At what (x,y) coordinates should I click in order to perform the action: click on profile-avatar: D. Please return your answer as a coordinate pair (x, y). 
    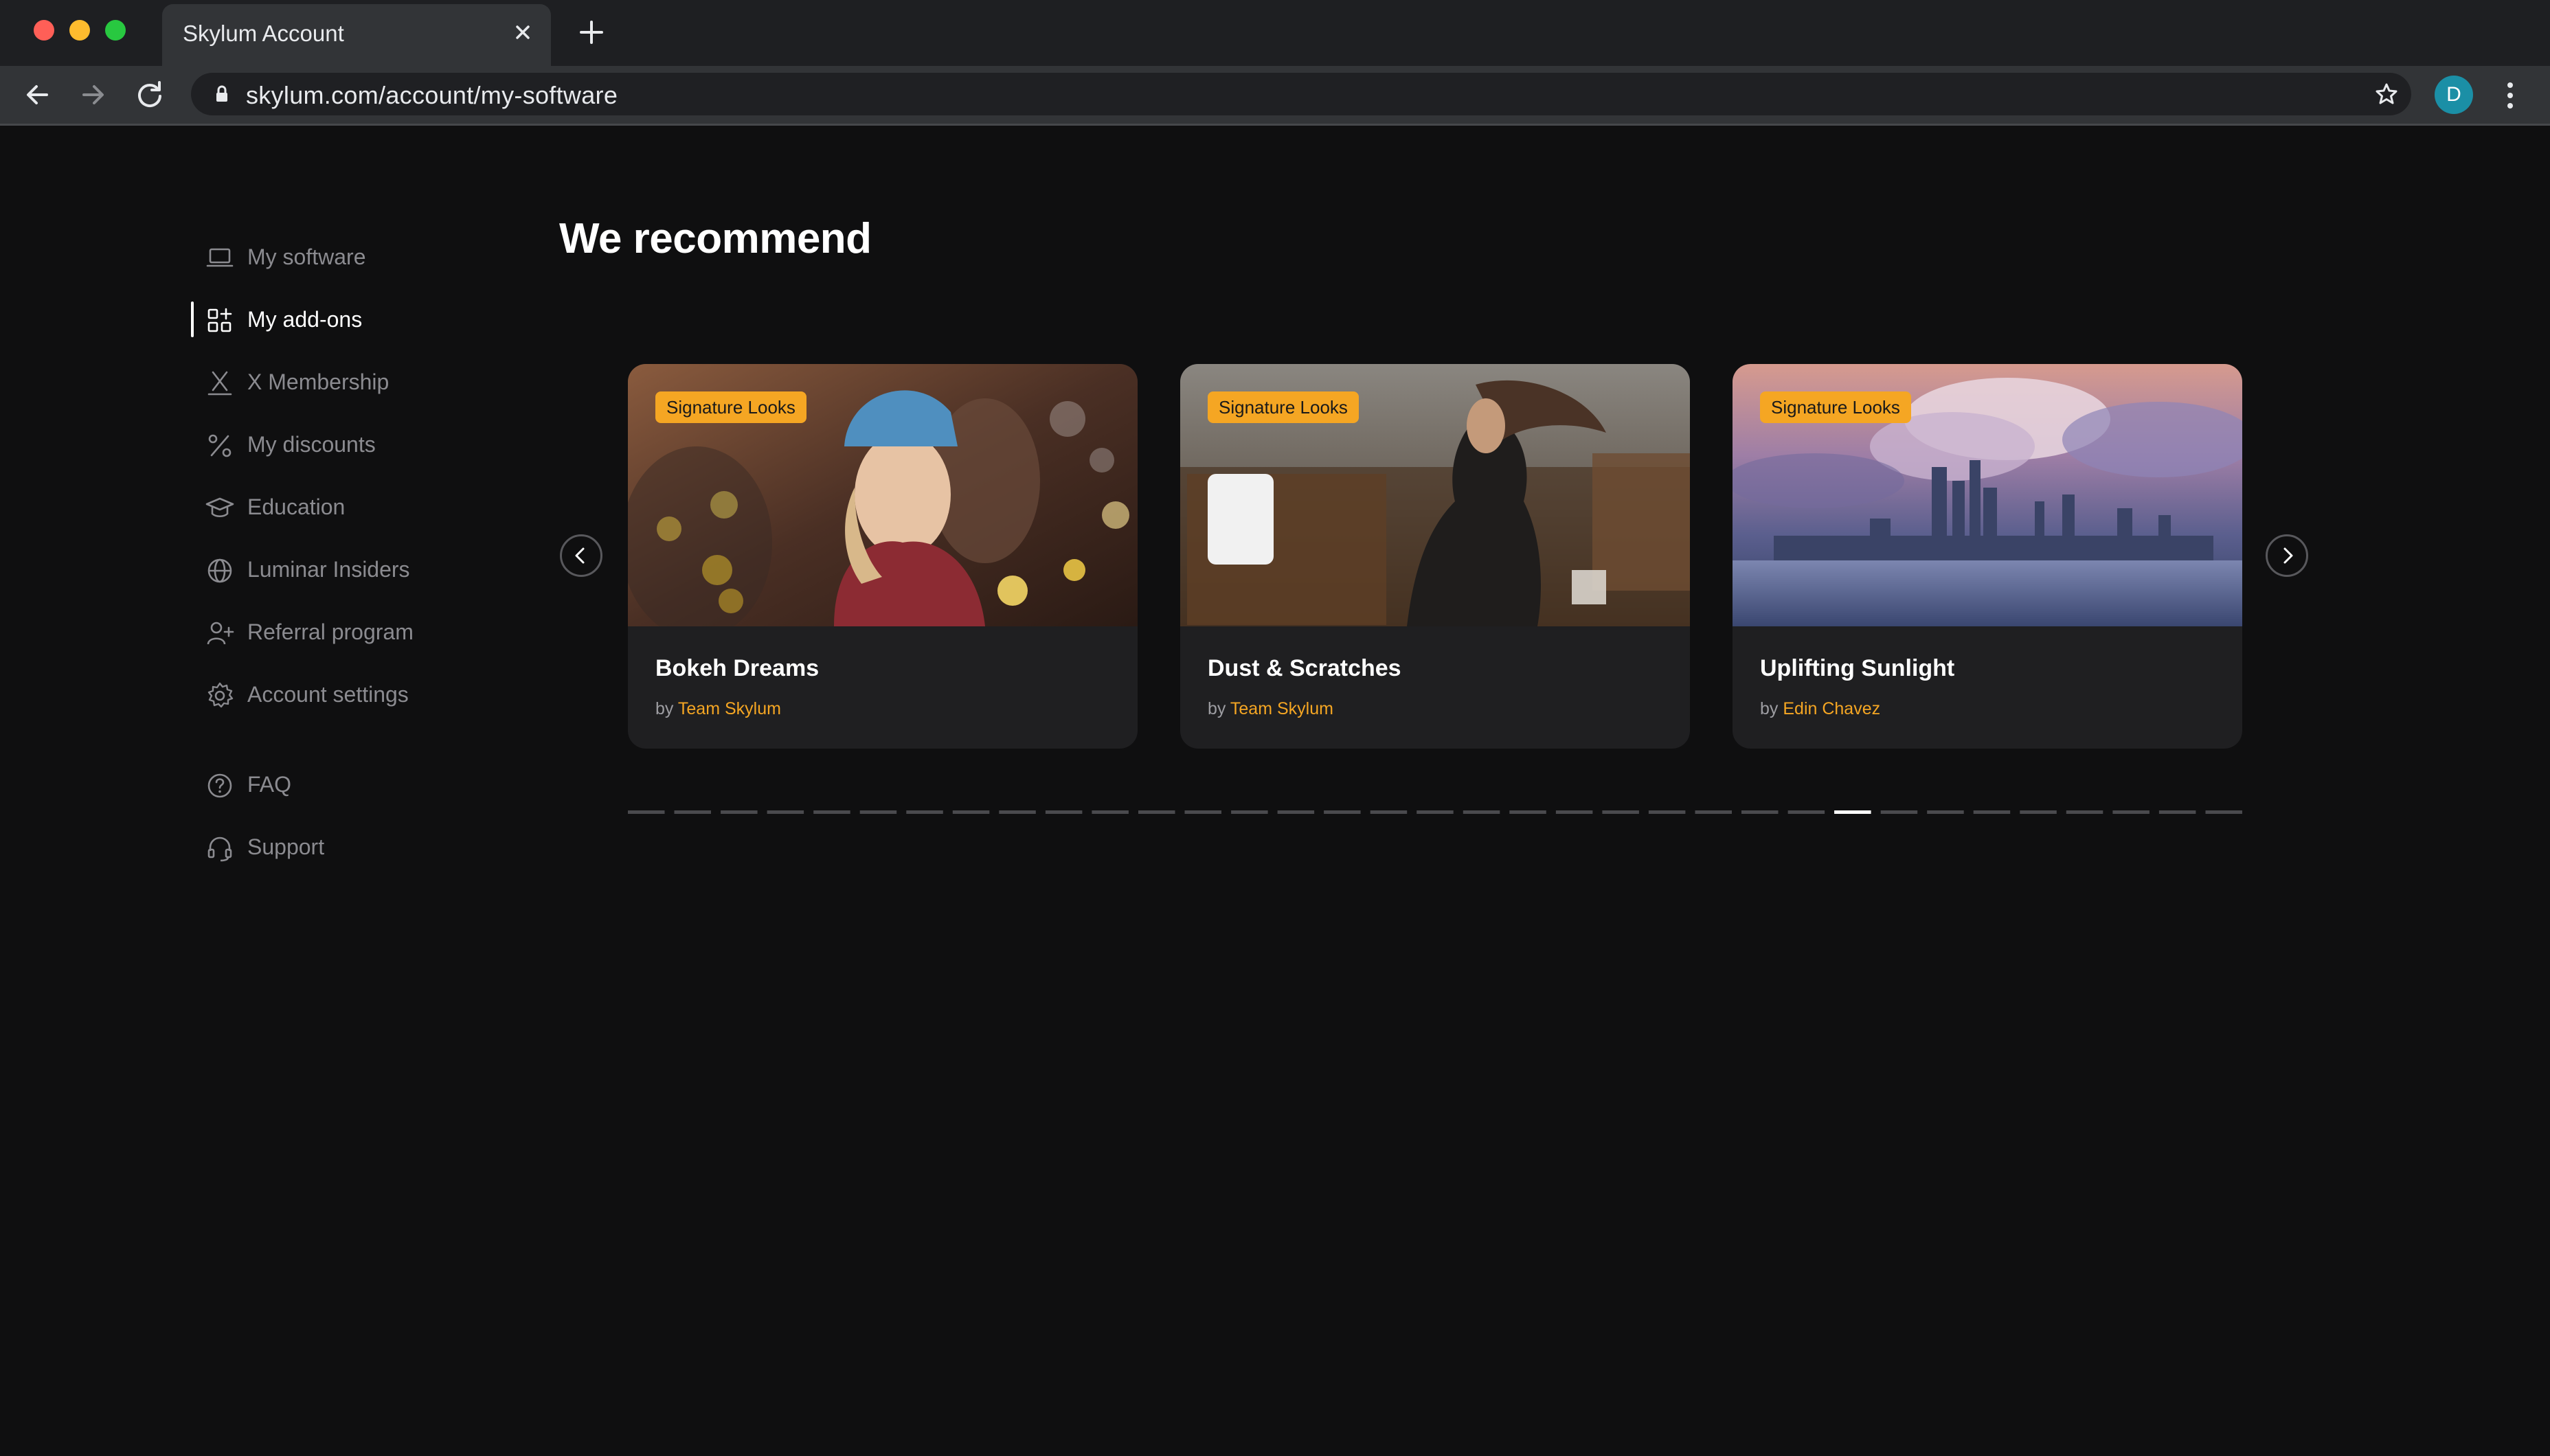
    Looking at the image, I should click on (2454, 95).